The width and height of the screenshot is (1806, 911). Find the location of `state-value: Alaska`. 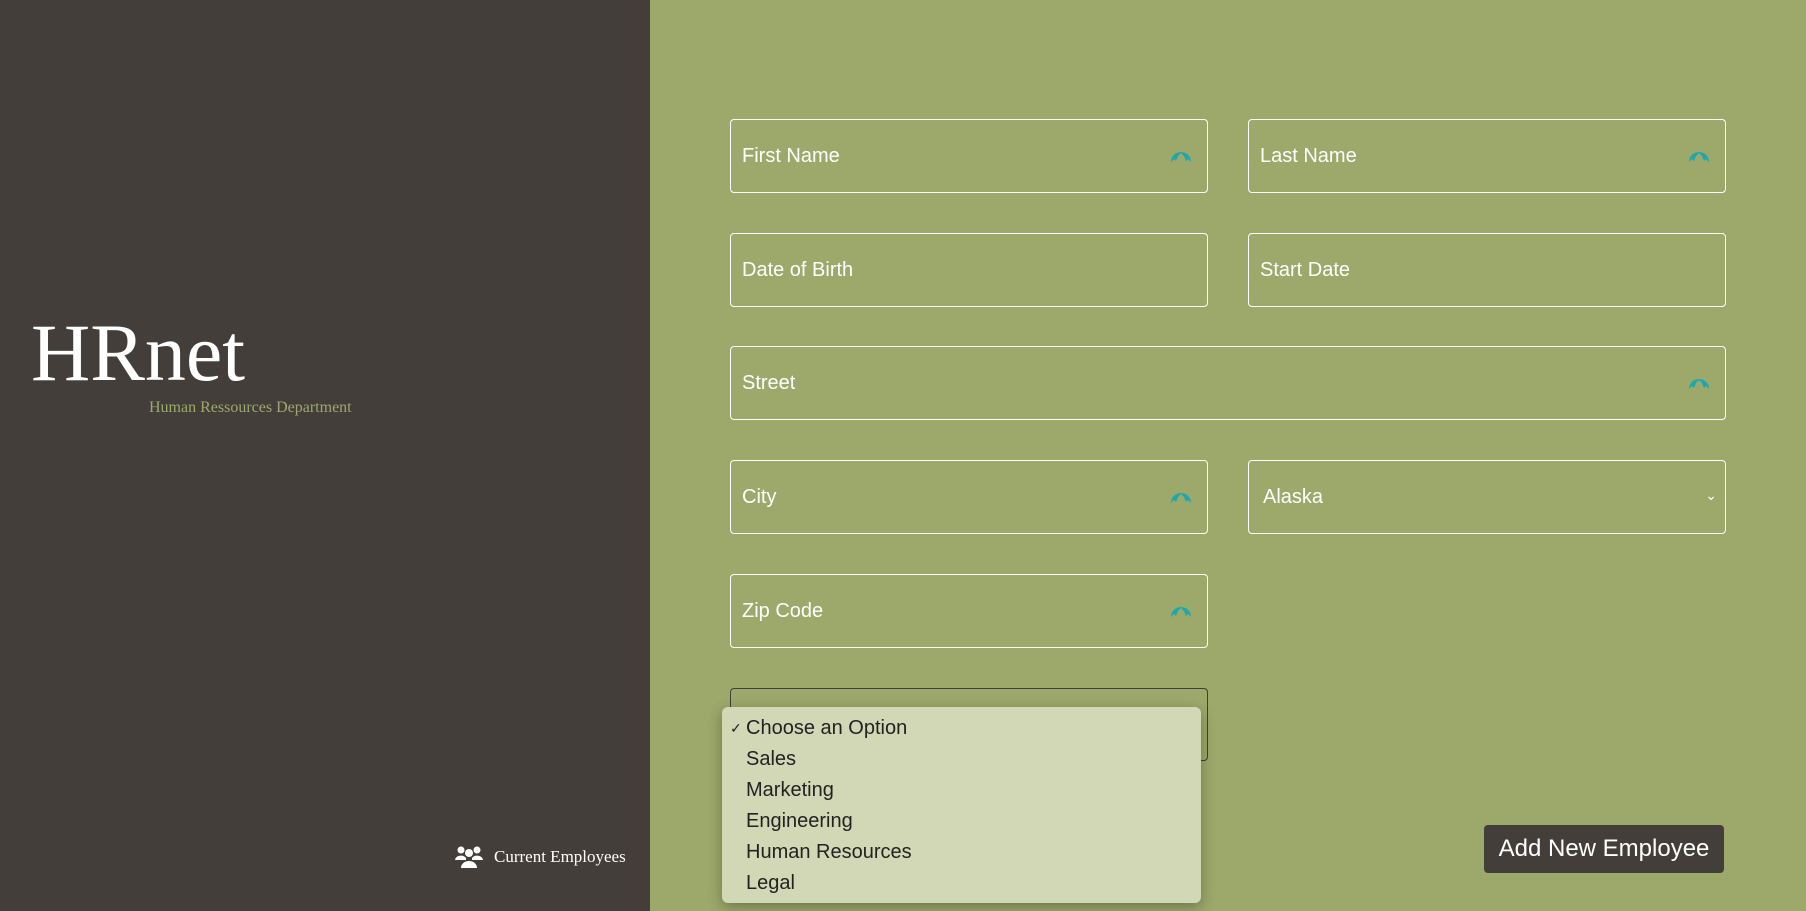

state-value: Alaska is located at coordinates (1293, 496).